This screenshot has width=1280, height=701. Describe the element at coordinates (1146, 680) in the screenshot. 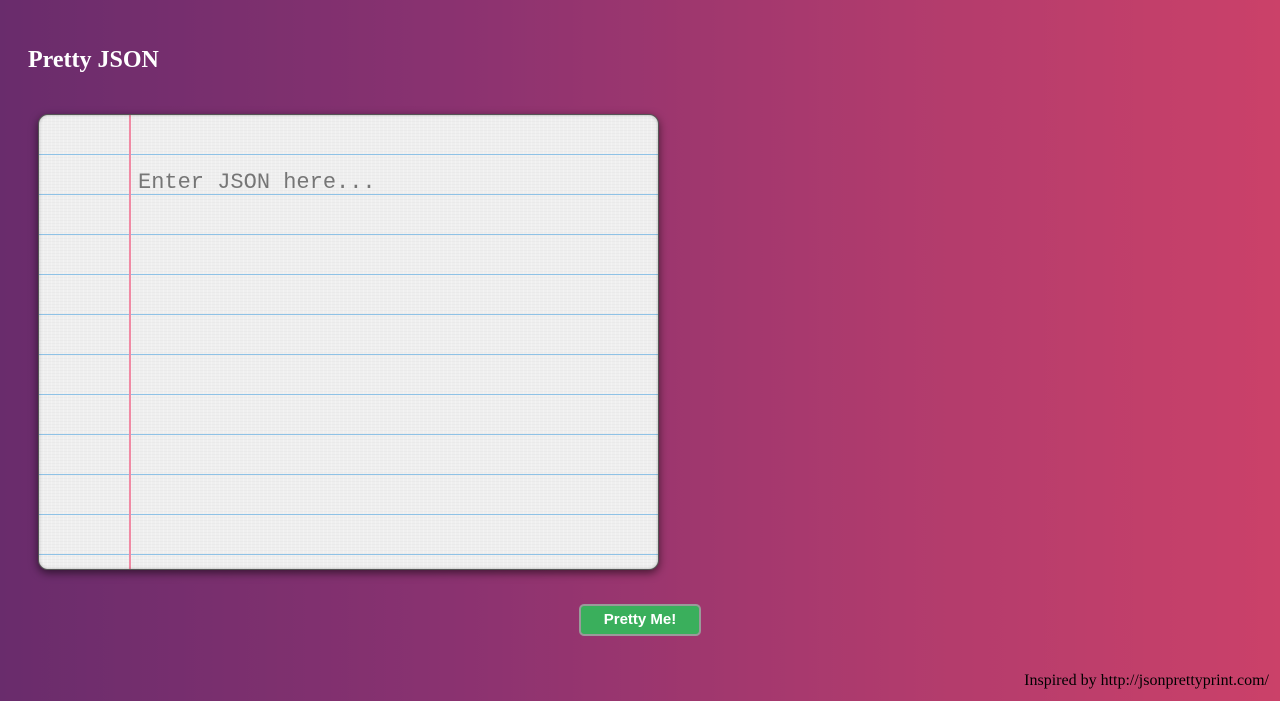

I see `credit-text: Inspired by http://jsonprettyprint.com/` at that location.